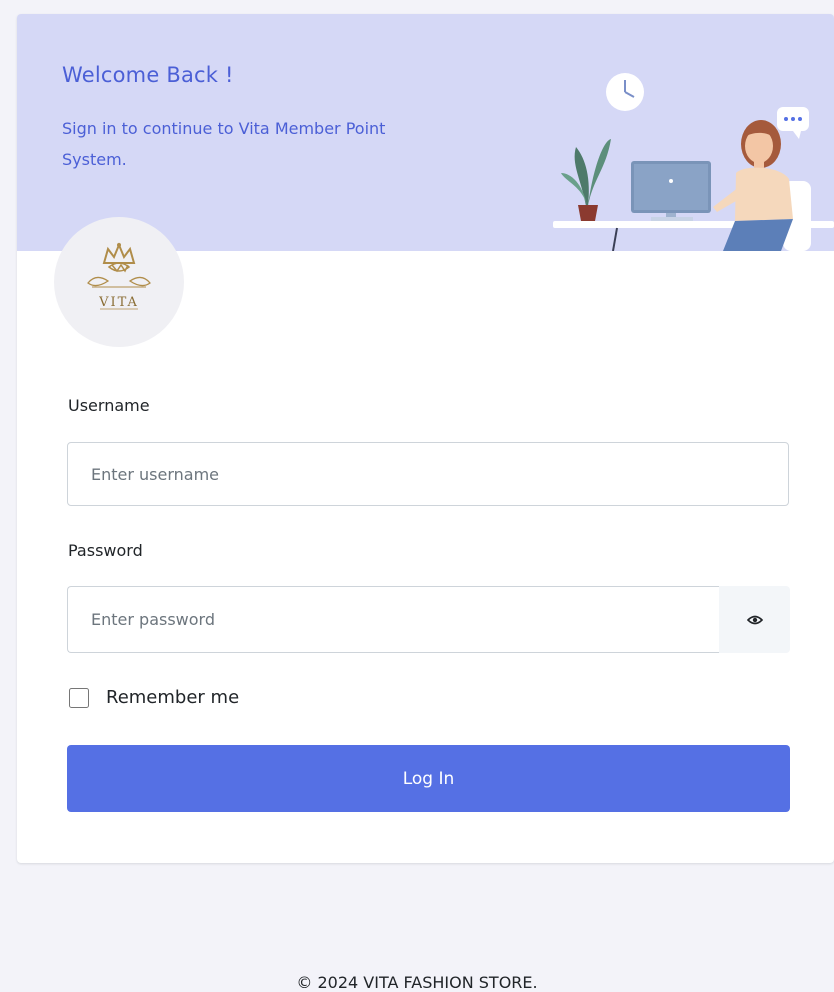 The height and width of the screenshot is (992, 834). Describe the element at coordinates (671, 191) in the screenshot. I see `monitor-icon` at that location.